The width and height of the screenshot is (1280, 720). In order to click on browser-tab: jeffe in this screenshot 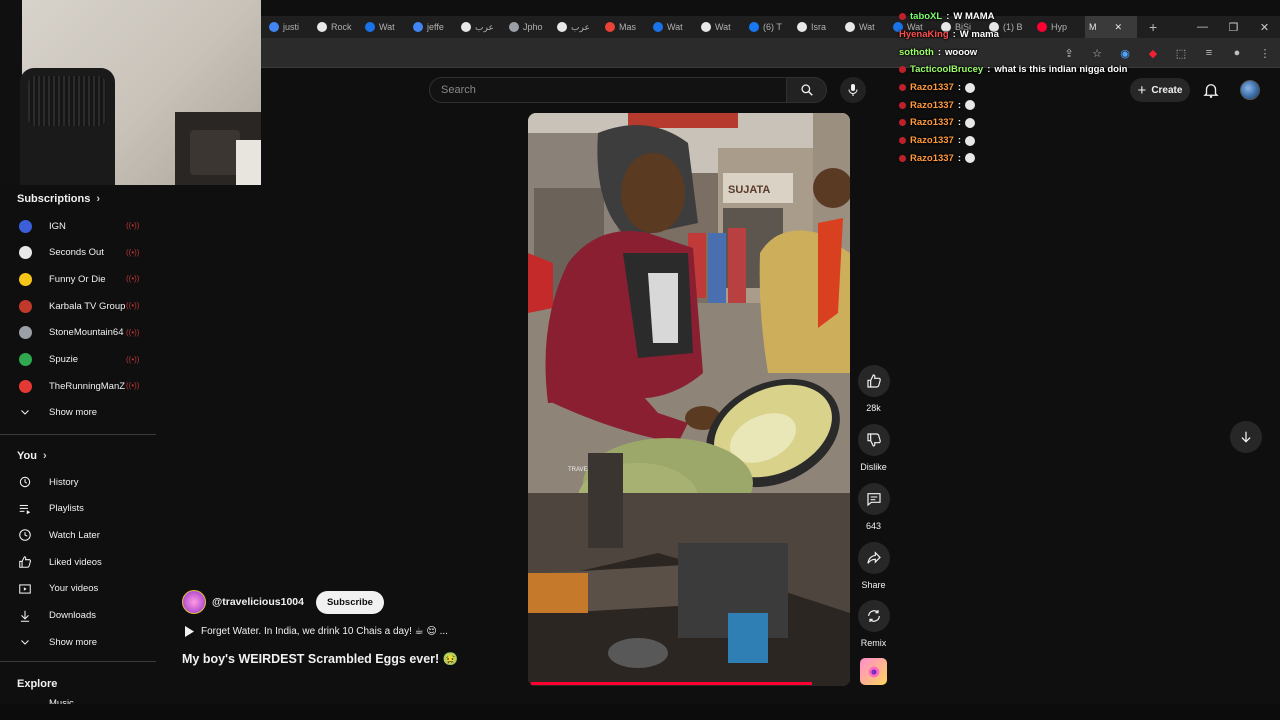, I will do `click(437, 27)`.